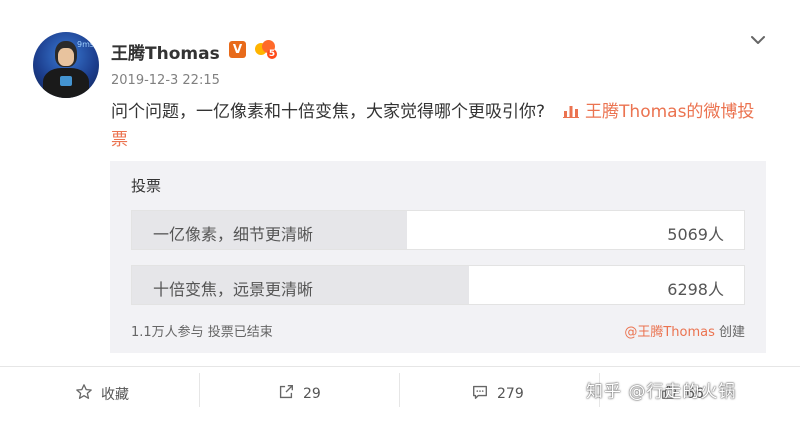 This screenshot has height=424, width=800. I want to click on poll-creator: @王腾Thomas 创建, so click(684, 330).